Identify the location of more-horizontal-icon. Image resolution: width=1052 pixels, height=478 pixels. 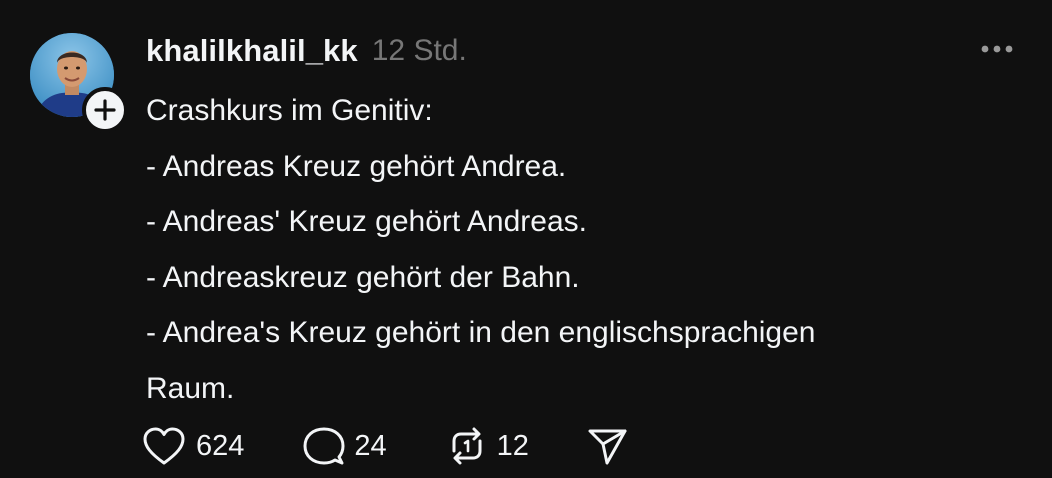
(997, 49).